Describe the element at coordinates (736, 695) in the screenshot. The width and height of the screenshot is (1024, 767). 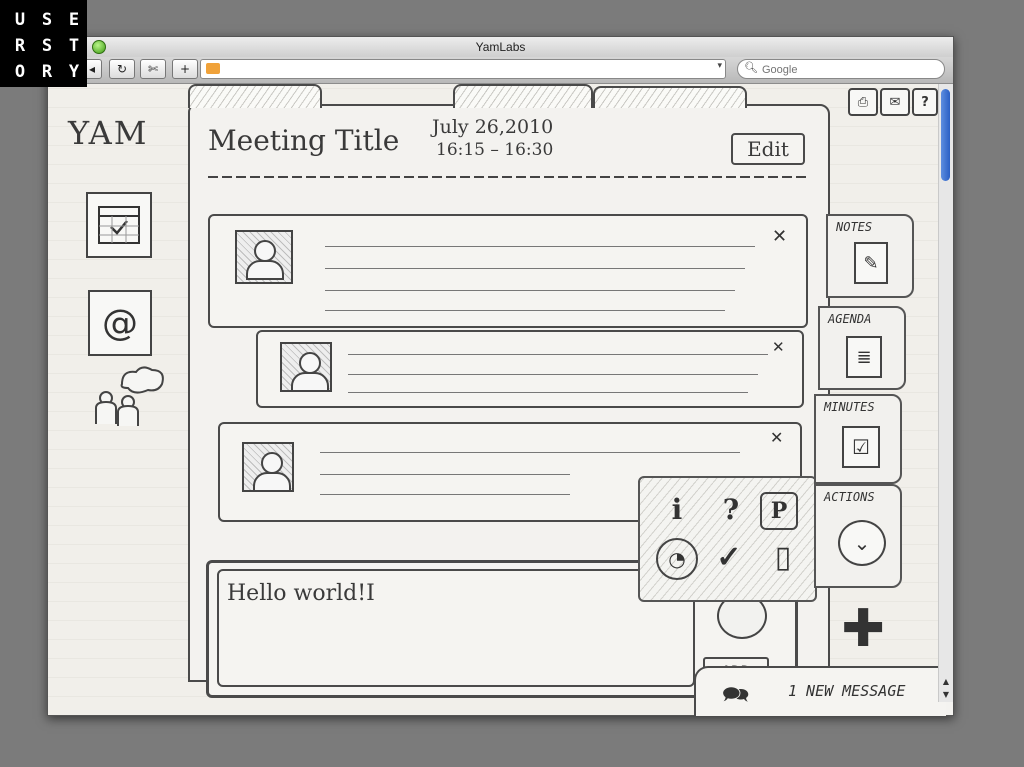
I see `chat-bubbles-icon: 🗪︎` at that location.